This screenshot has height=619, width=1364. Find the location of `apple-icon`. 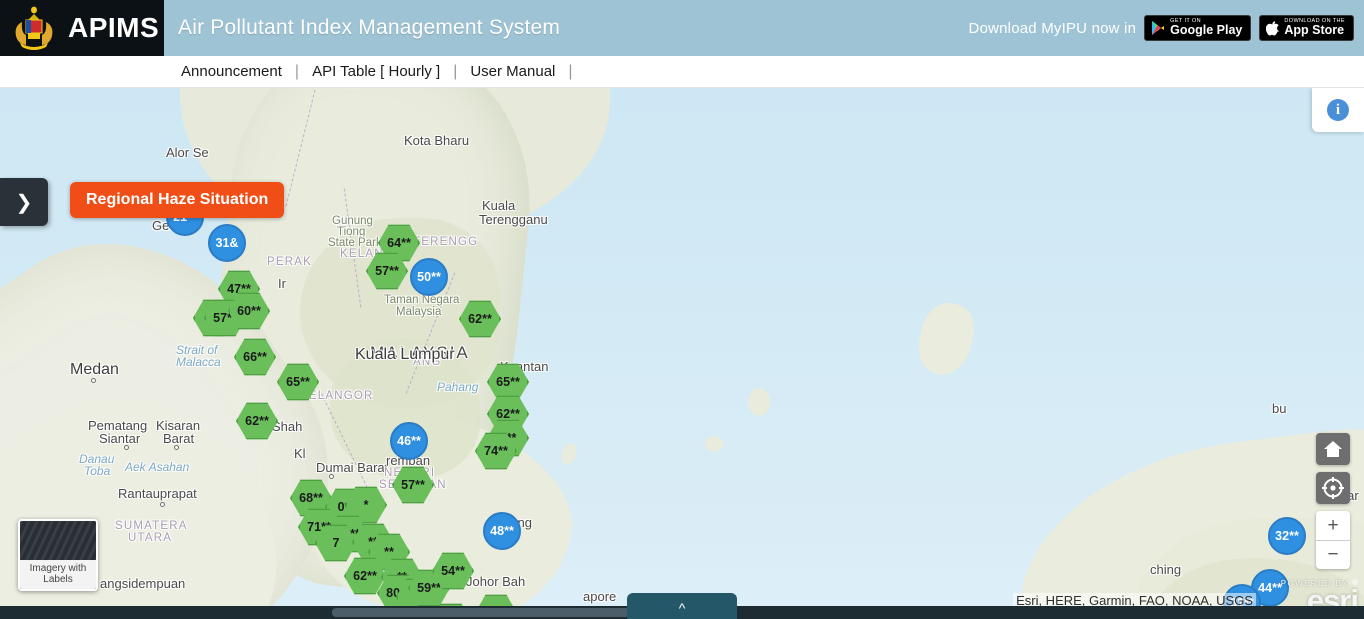

apple-icon is located at coordinates (1273, 28).